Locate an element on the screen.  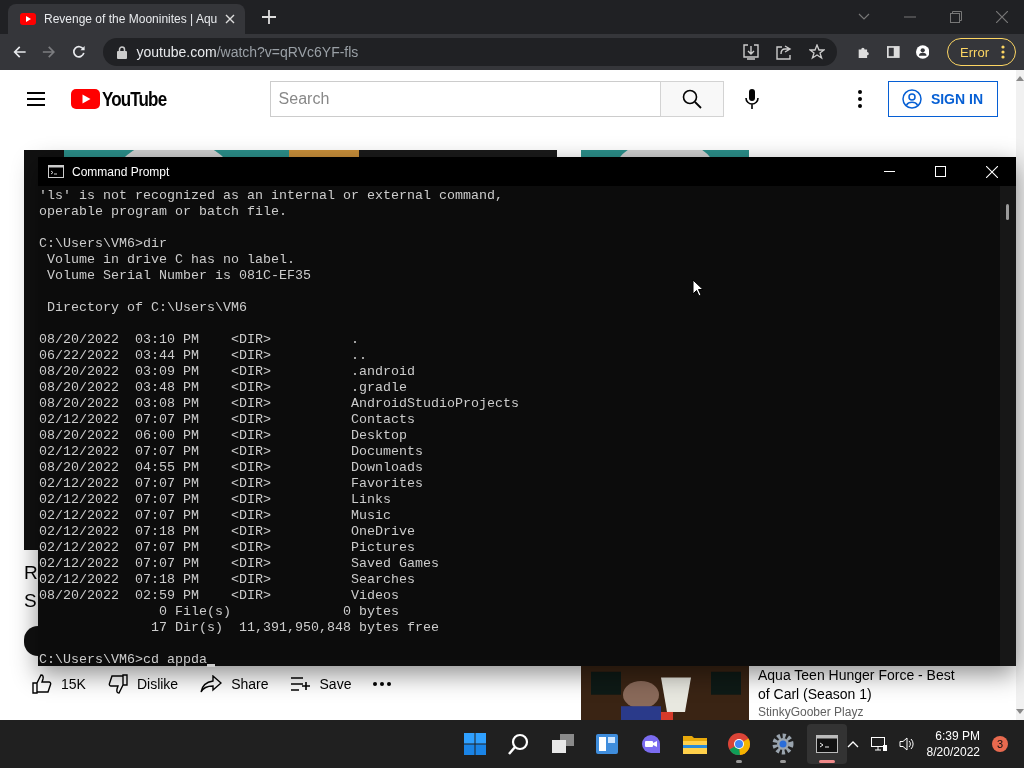
terminal-line: 08/20/2022 03:10 PM <DIR> . is located at coordinates (199, 340).